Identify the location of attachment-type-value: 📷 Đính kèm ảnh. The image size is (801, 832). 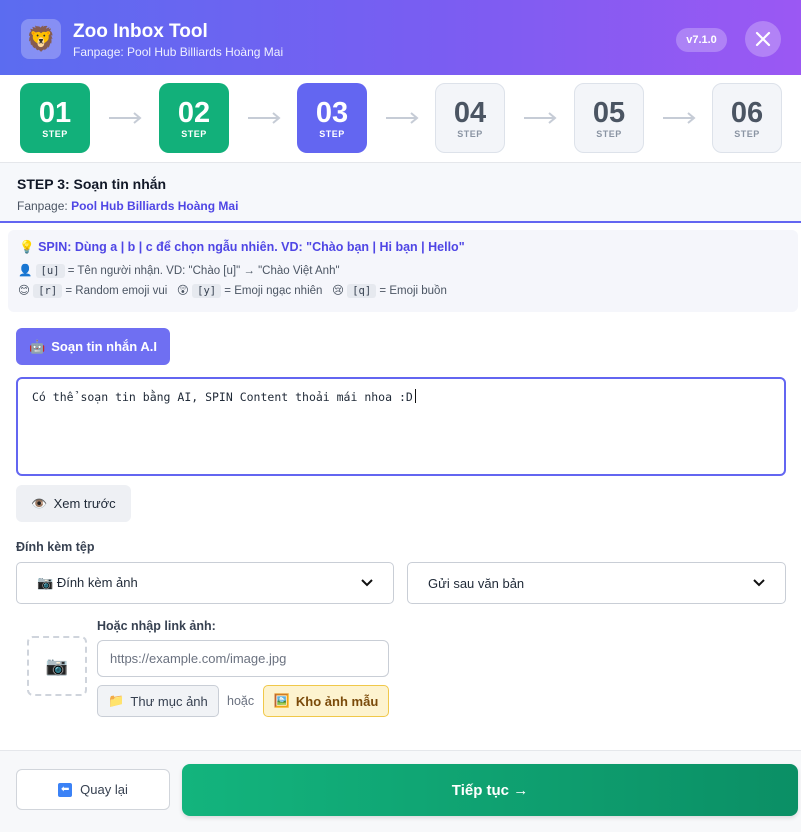
(87, 583).